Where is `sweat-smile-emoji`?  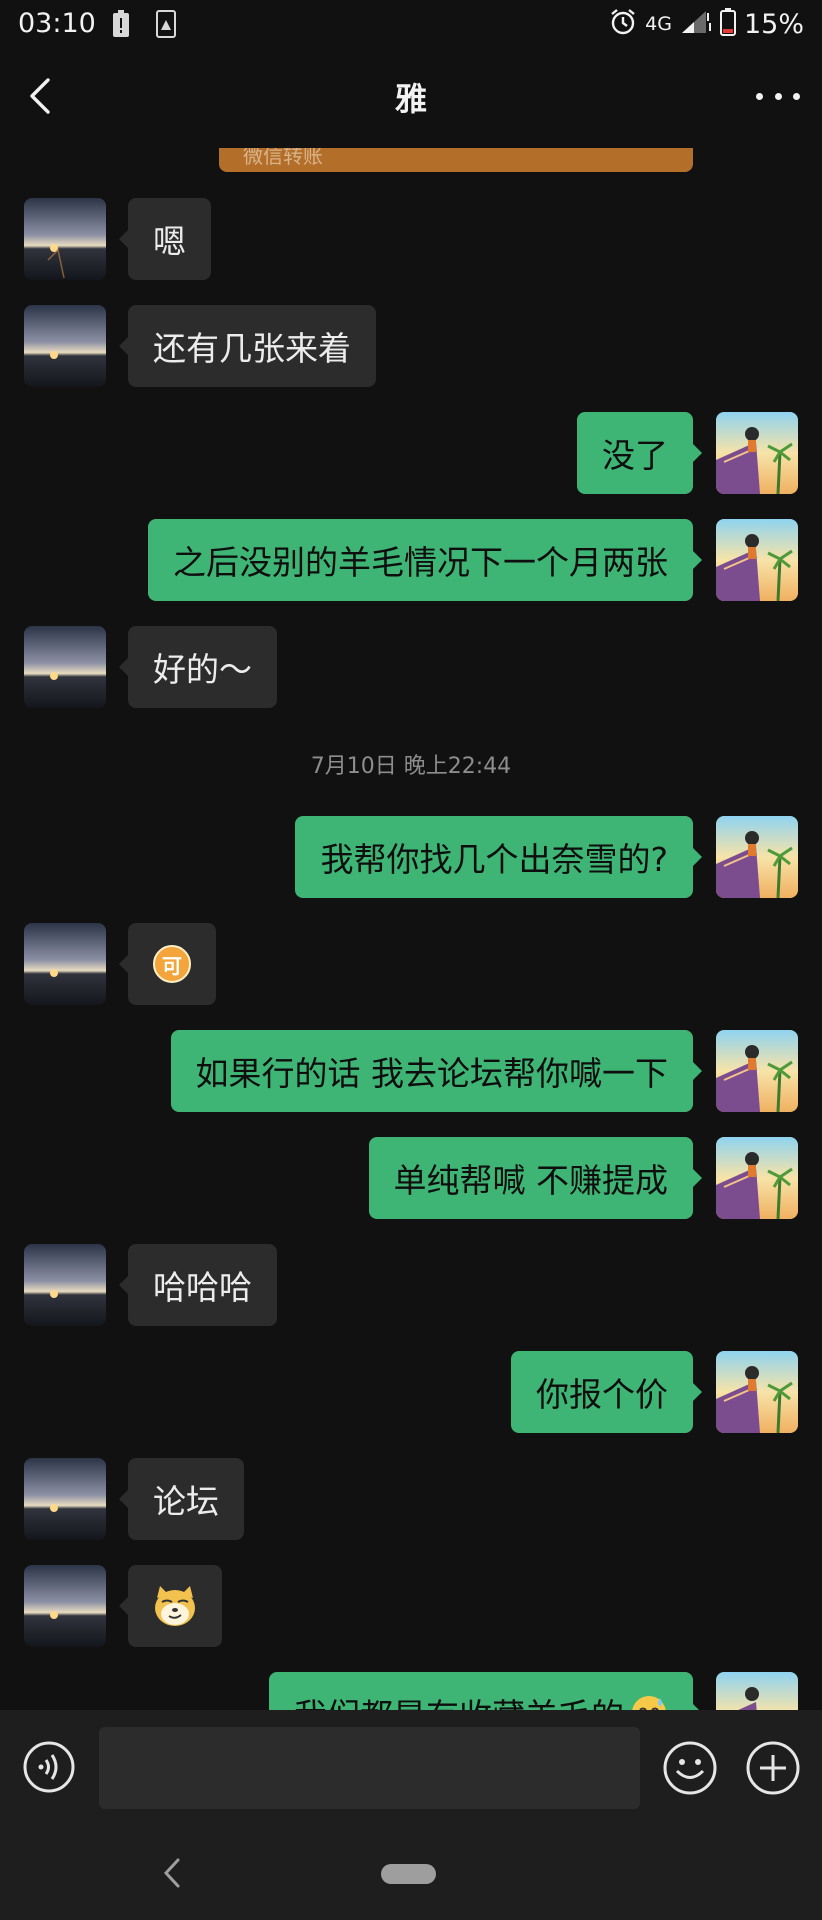 sweat-smile-emoji is located at coordinates (649, 1703).